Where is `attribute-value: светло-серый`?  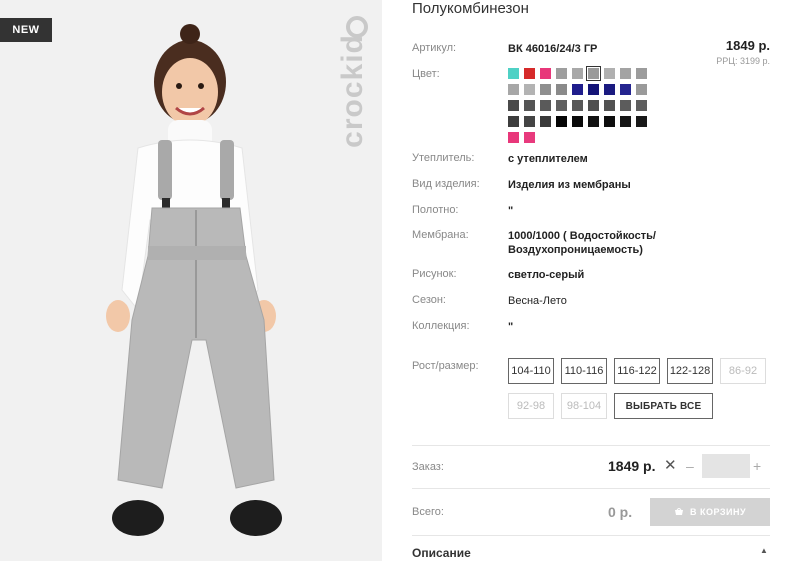
attribute-value: светло-серый is located at coordinates (546, 275).